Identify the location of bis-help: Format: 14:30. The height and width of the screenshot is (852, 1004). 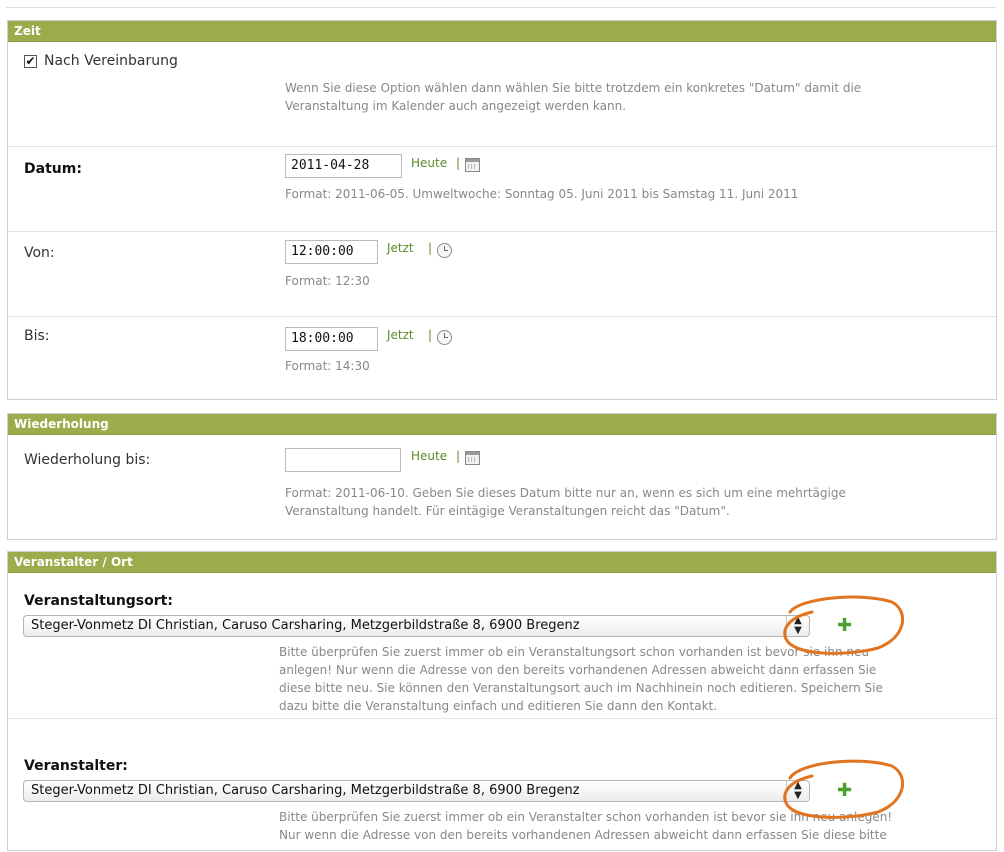
(327, 366).